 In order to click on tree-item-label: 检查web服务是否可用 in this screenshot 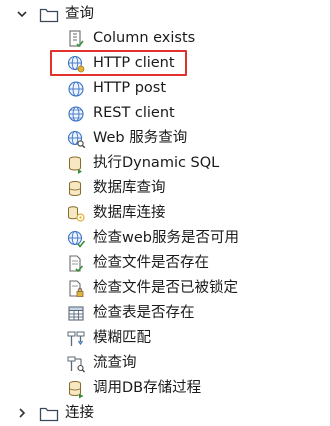, I will do `click(166, 238)`.